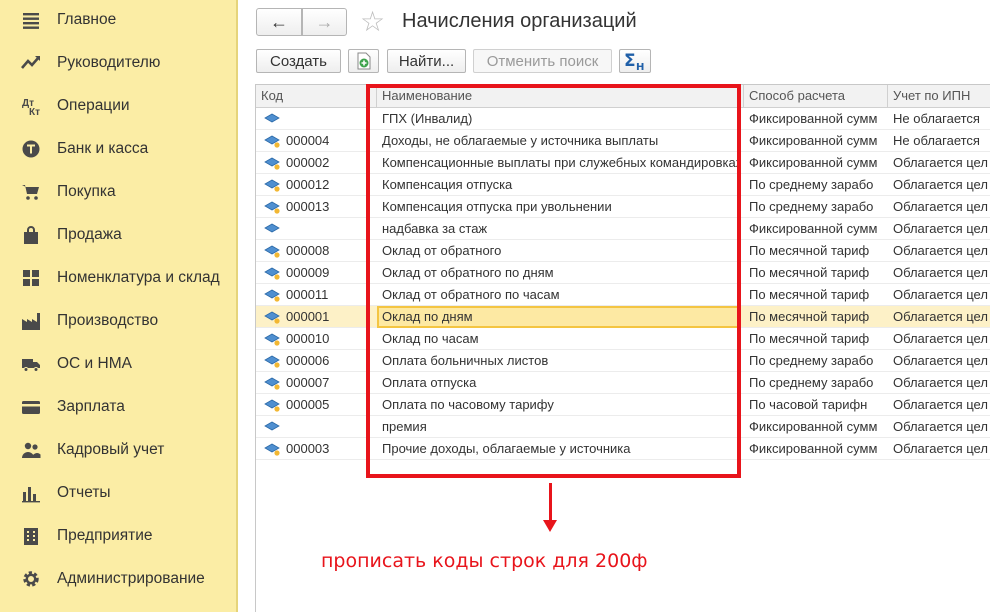  I want to click on gear-icon, so click(31, 579).